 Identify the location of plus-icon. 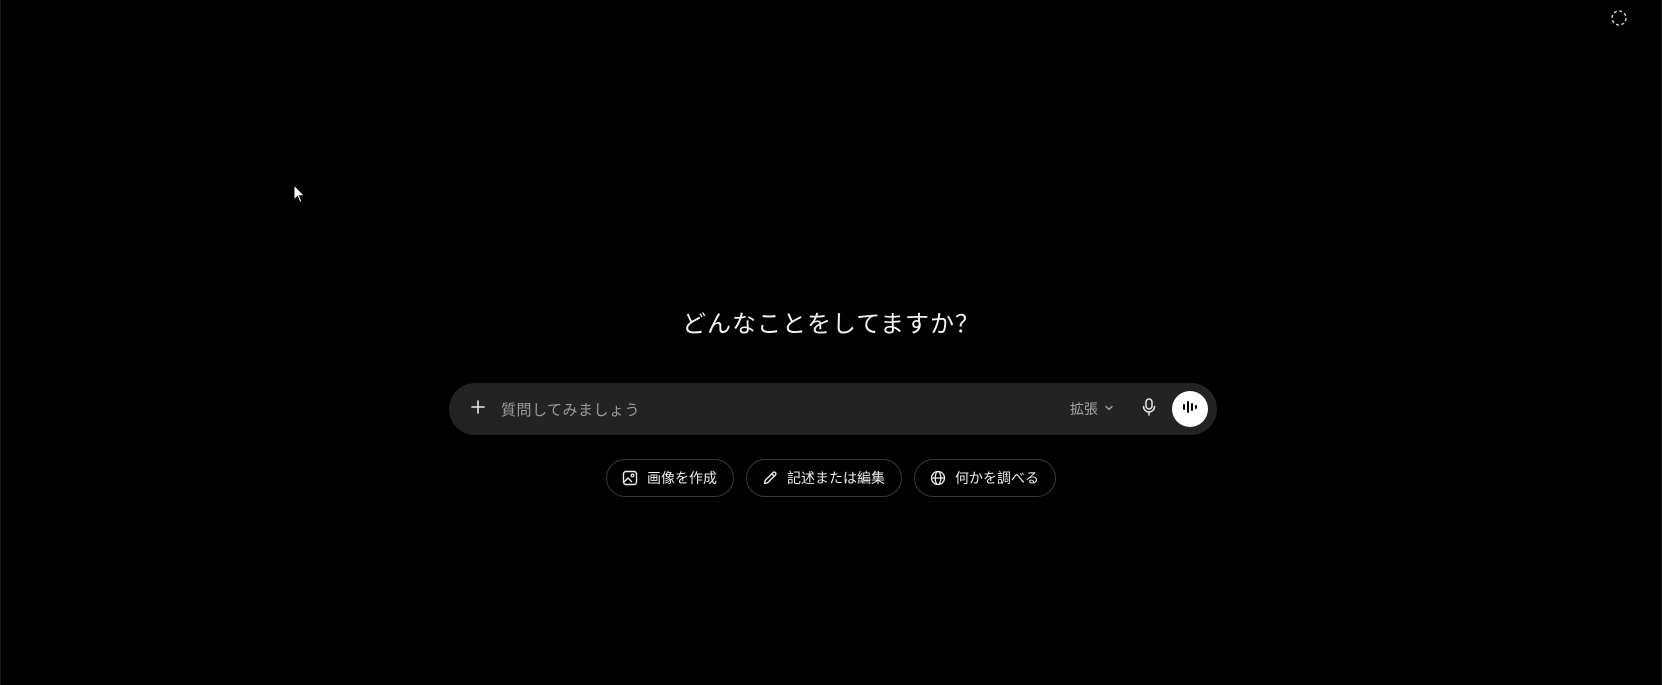
(478, 409).